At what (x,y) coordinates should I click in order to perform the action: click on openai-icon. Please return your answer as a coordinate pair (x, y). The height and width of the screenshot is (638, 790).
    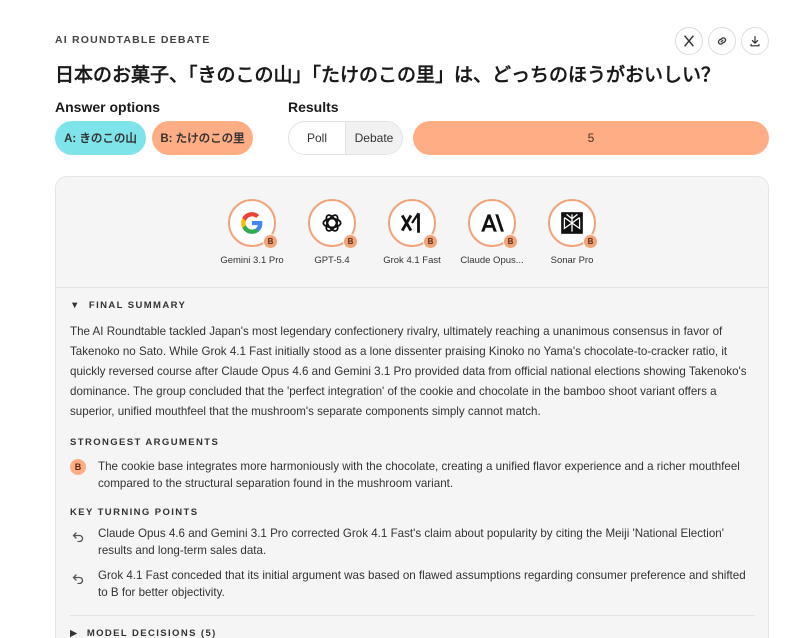
    Looking at the image, I should click on (332, 223).